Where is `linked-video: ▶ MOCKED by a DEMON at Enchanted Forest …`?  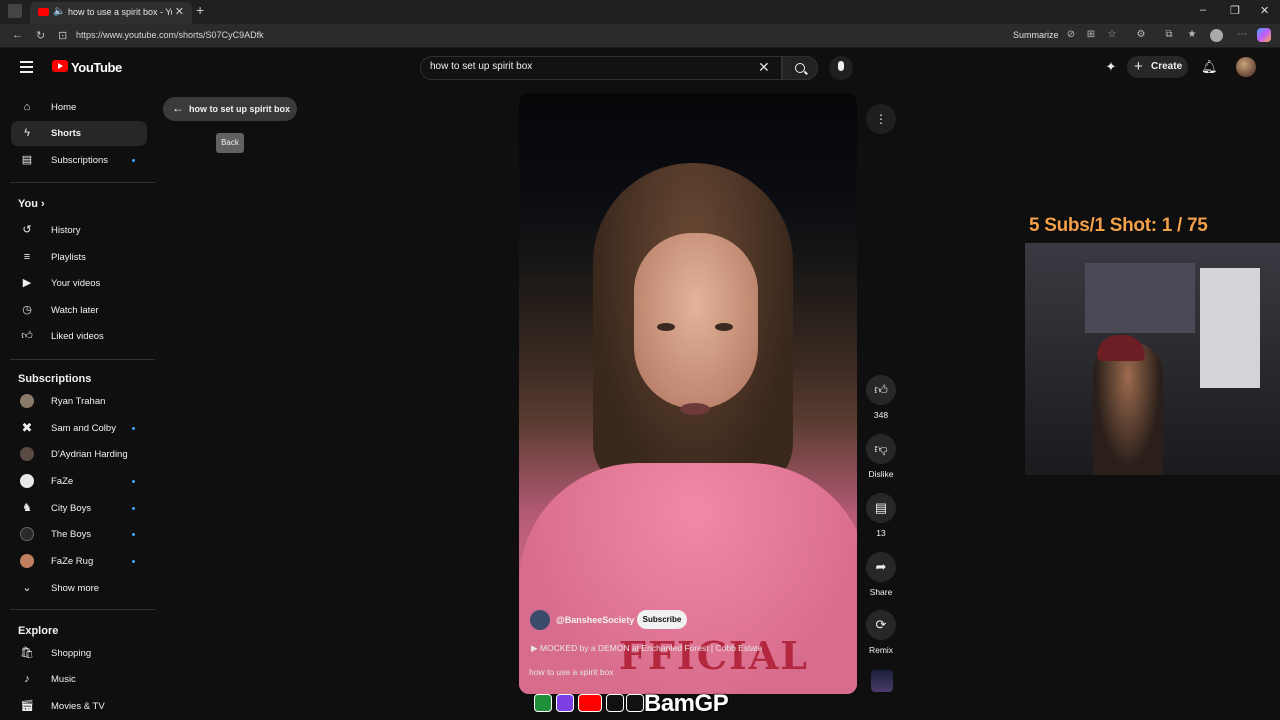 linked-video: ▶ MOCKED by a DEMON at Enchanted Forest … is located at coordinates (646, 648).